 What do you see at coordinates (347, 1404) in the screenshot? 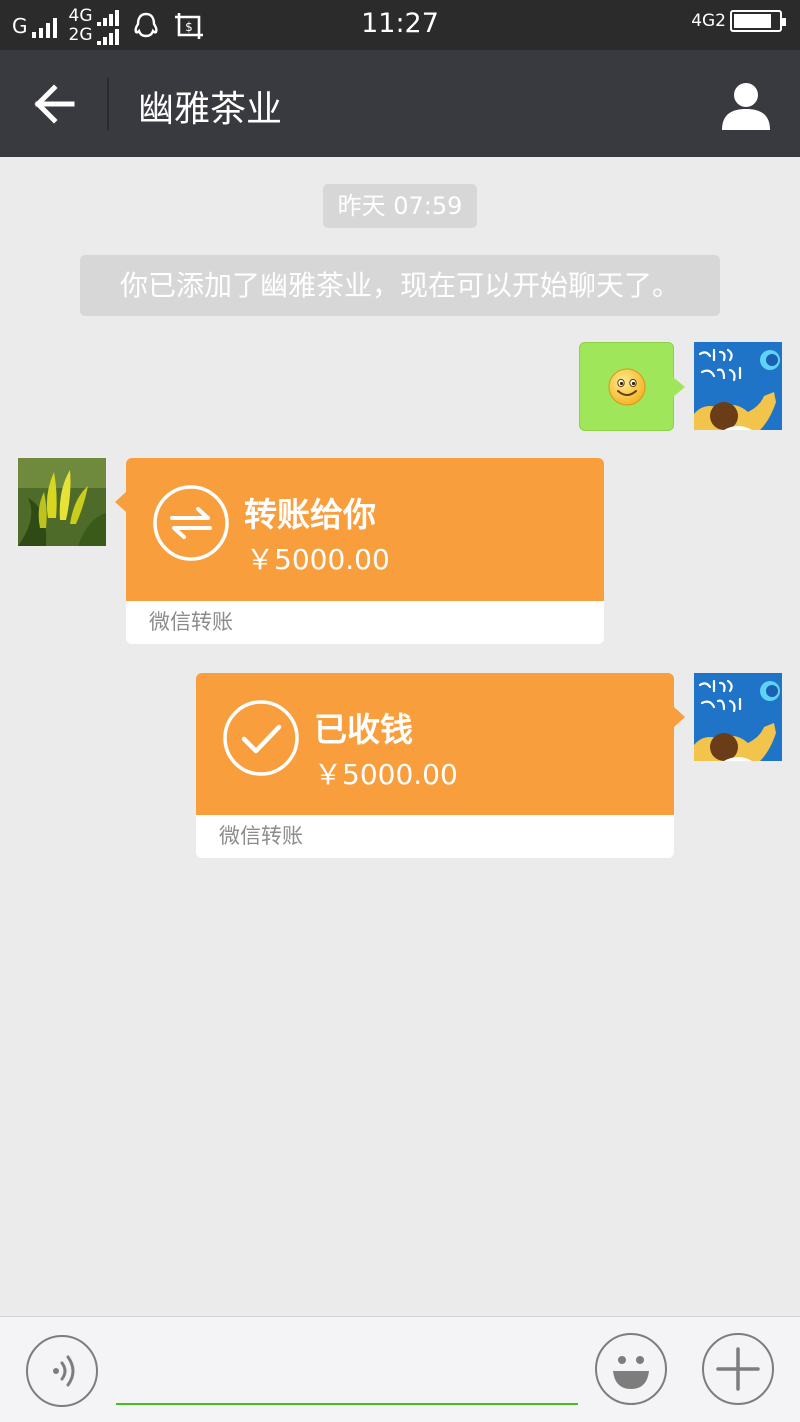
I see `message-input-underline` at bounding box center [347, 1404].